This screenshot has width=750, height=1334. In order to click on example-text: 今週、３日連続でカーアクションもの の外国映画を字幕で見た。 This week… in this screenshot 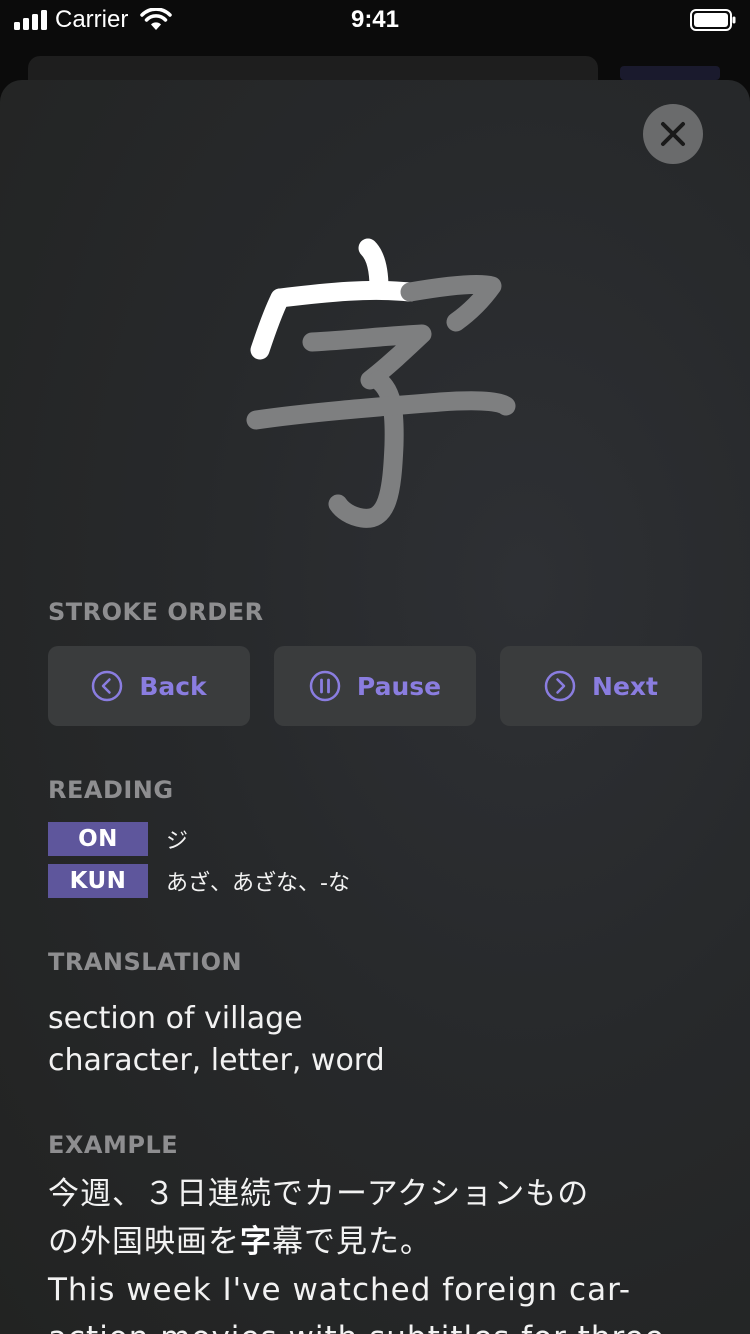, I will do `click(368, 1252)`.